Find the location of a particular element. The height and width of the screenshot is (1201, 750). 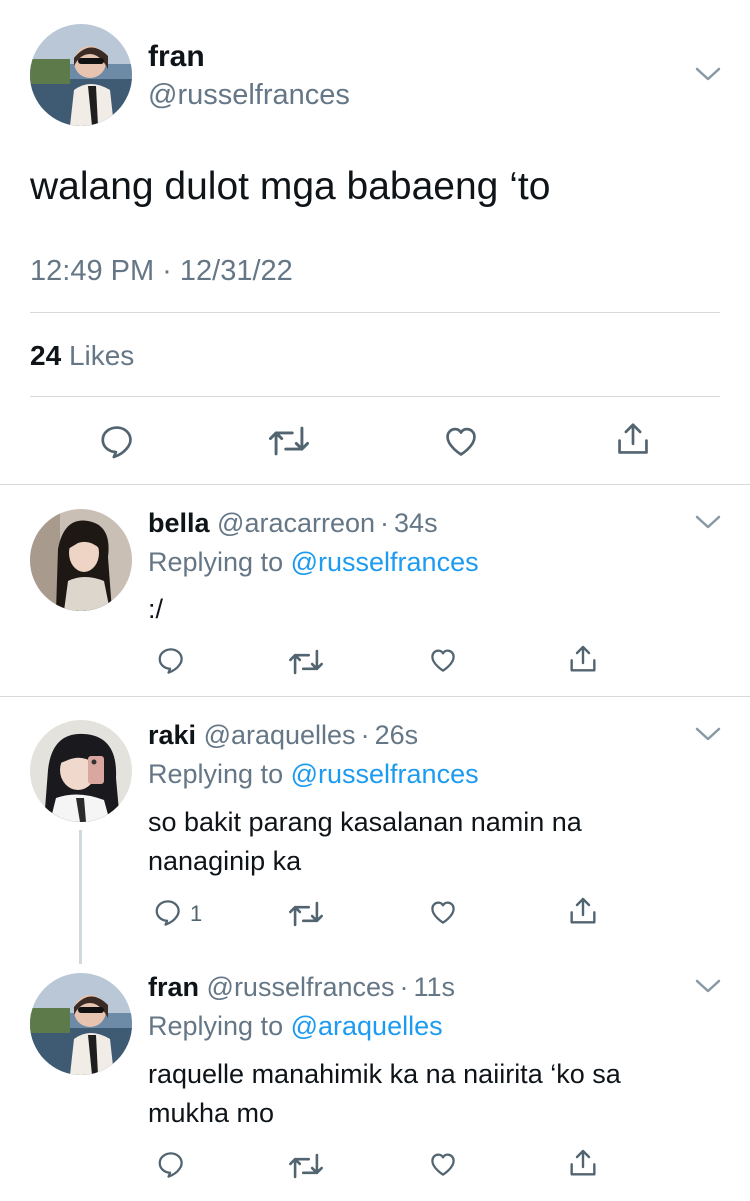

main-tweet-timestamp: 12:49 PM · 12/31/22 is located at coordinates (161, 271).